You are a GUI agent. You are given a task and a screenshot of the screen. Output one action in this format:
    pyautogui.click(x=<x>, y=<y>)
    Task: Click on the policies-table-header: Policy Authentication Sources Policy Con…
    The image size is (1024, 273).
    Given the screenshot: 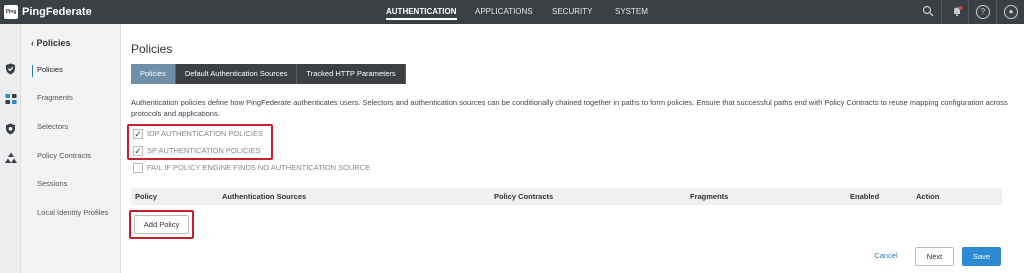 What is the action you would take?
    pyautogui.click(x=566, y=196)
    